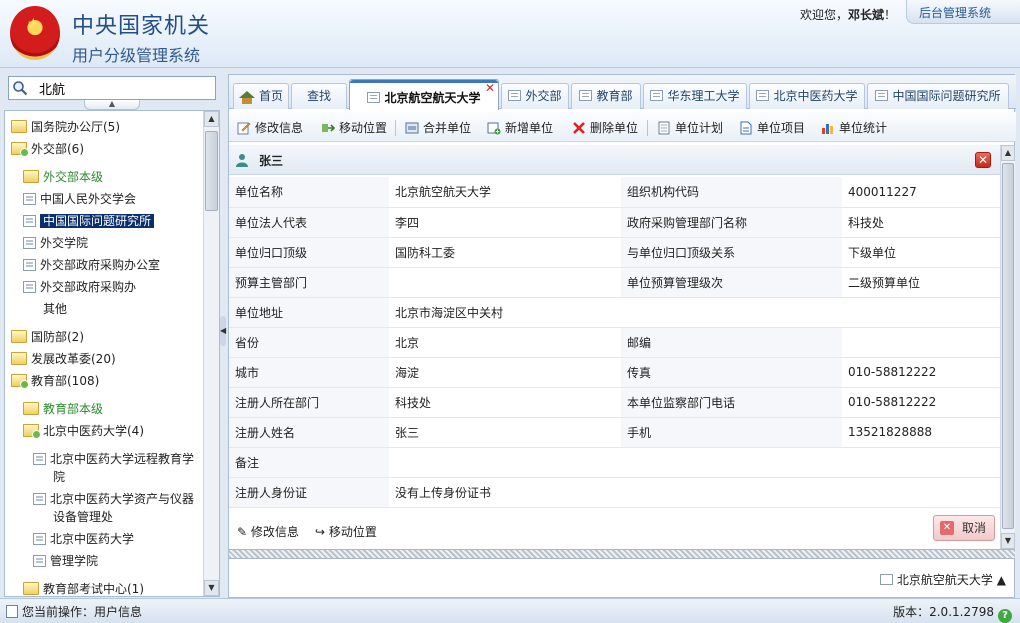 Image resolution: width=1020 pixels, height=623 pixels. What do you see at coordinates (772, 128) in the screenshot?
I see `unit-project-button: 单位项目` at bounding box center [772, 128].